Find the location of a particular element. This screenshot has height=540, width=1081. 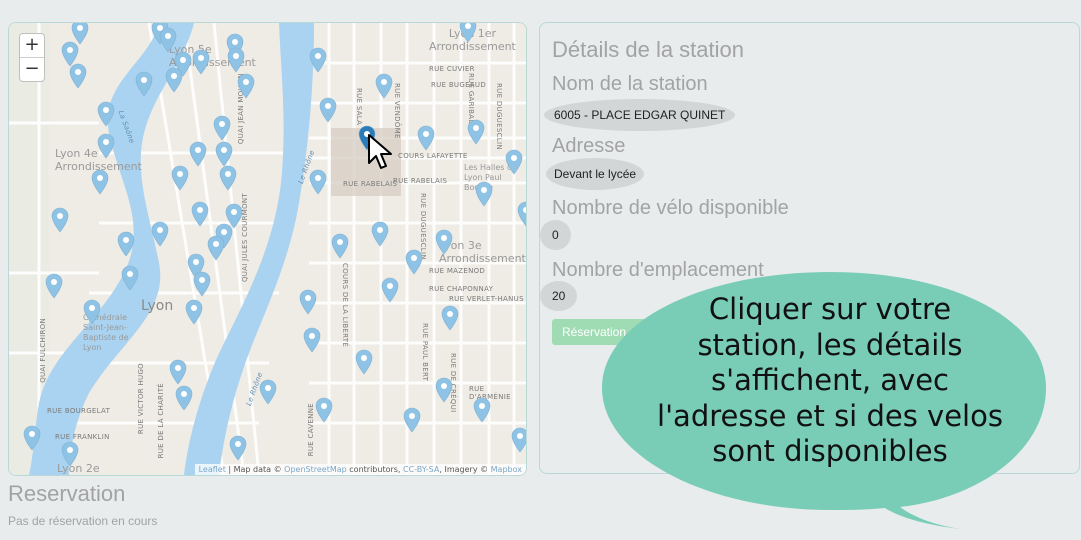

street-label: RUE SALA is located at coordinates (359, 107).